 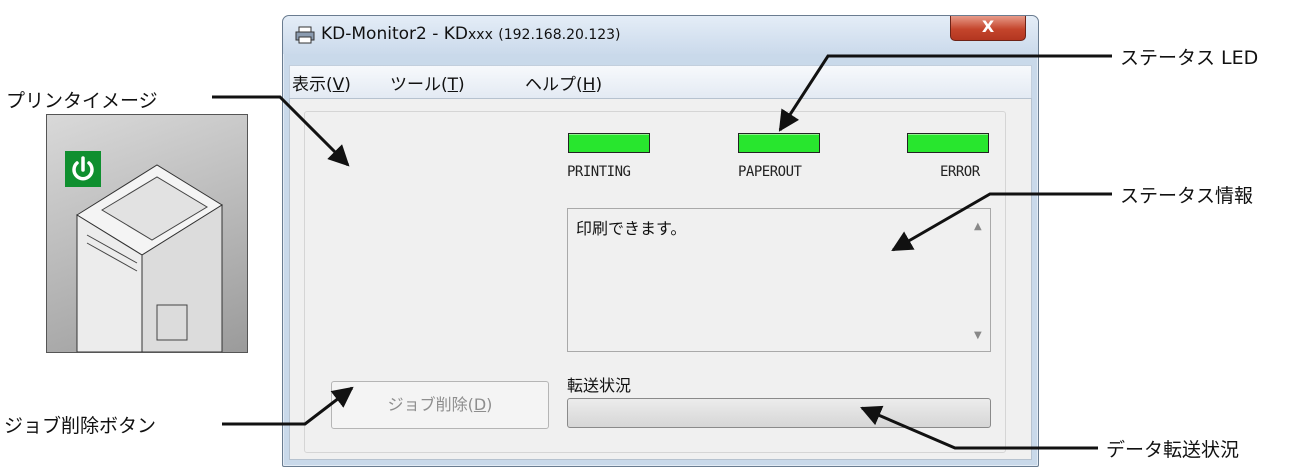 I want to click on annotation-status-led: ステータス LED, so click(x=1189, y=58).